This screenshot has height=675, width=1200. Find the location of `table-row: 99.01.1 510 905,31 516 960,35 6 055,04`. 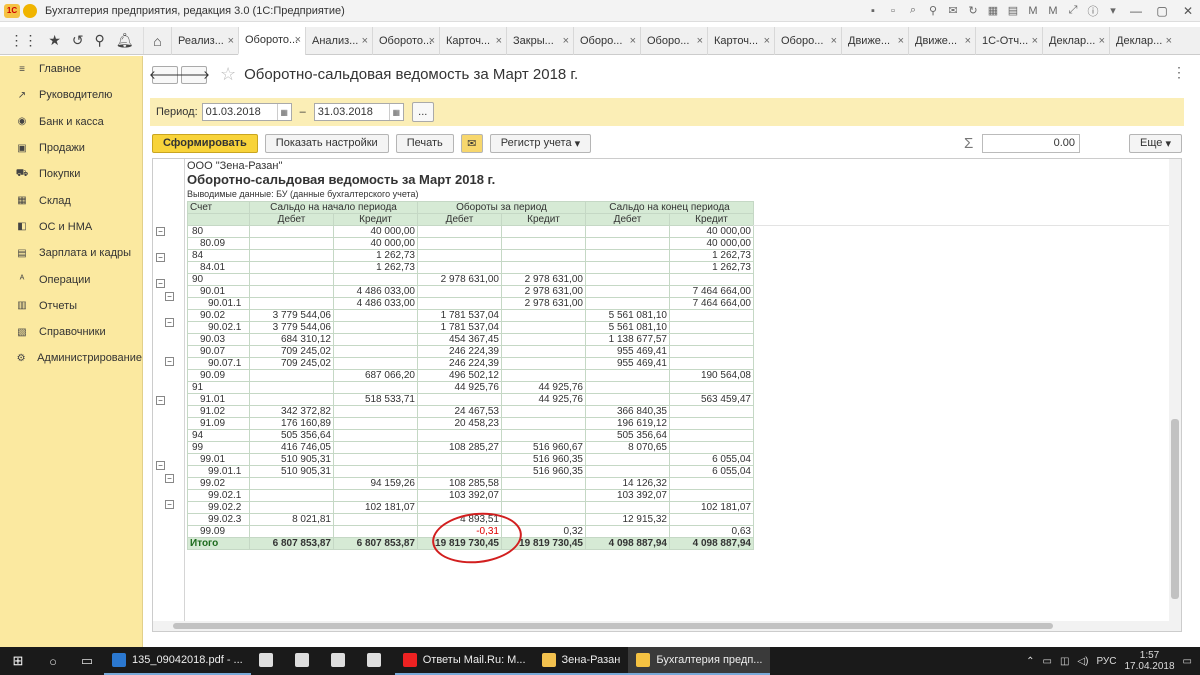

table-row: 99.01.1 510 905,31 516 960,35 6 055,04 is located at coordinates (470, 471).